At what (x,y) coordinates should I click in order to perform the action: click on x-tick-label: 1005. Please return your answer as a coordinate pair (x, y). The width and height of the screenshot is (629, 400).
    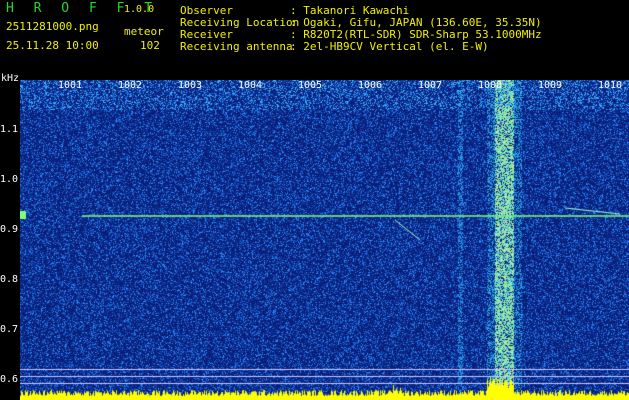
    Looking at the image, I should click on (310, 85).